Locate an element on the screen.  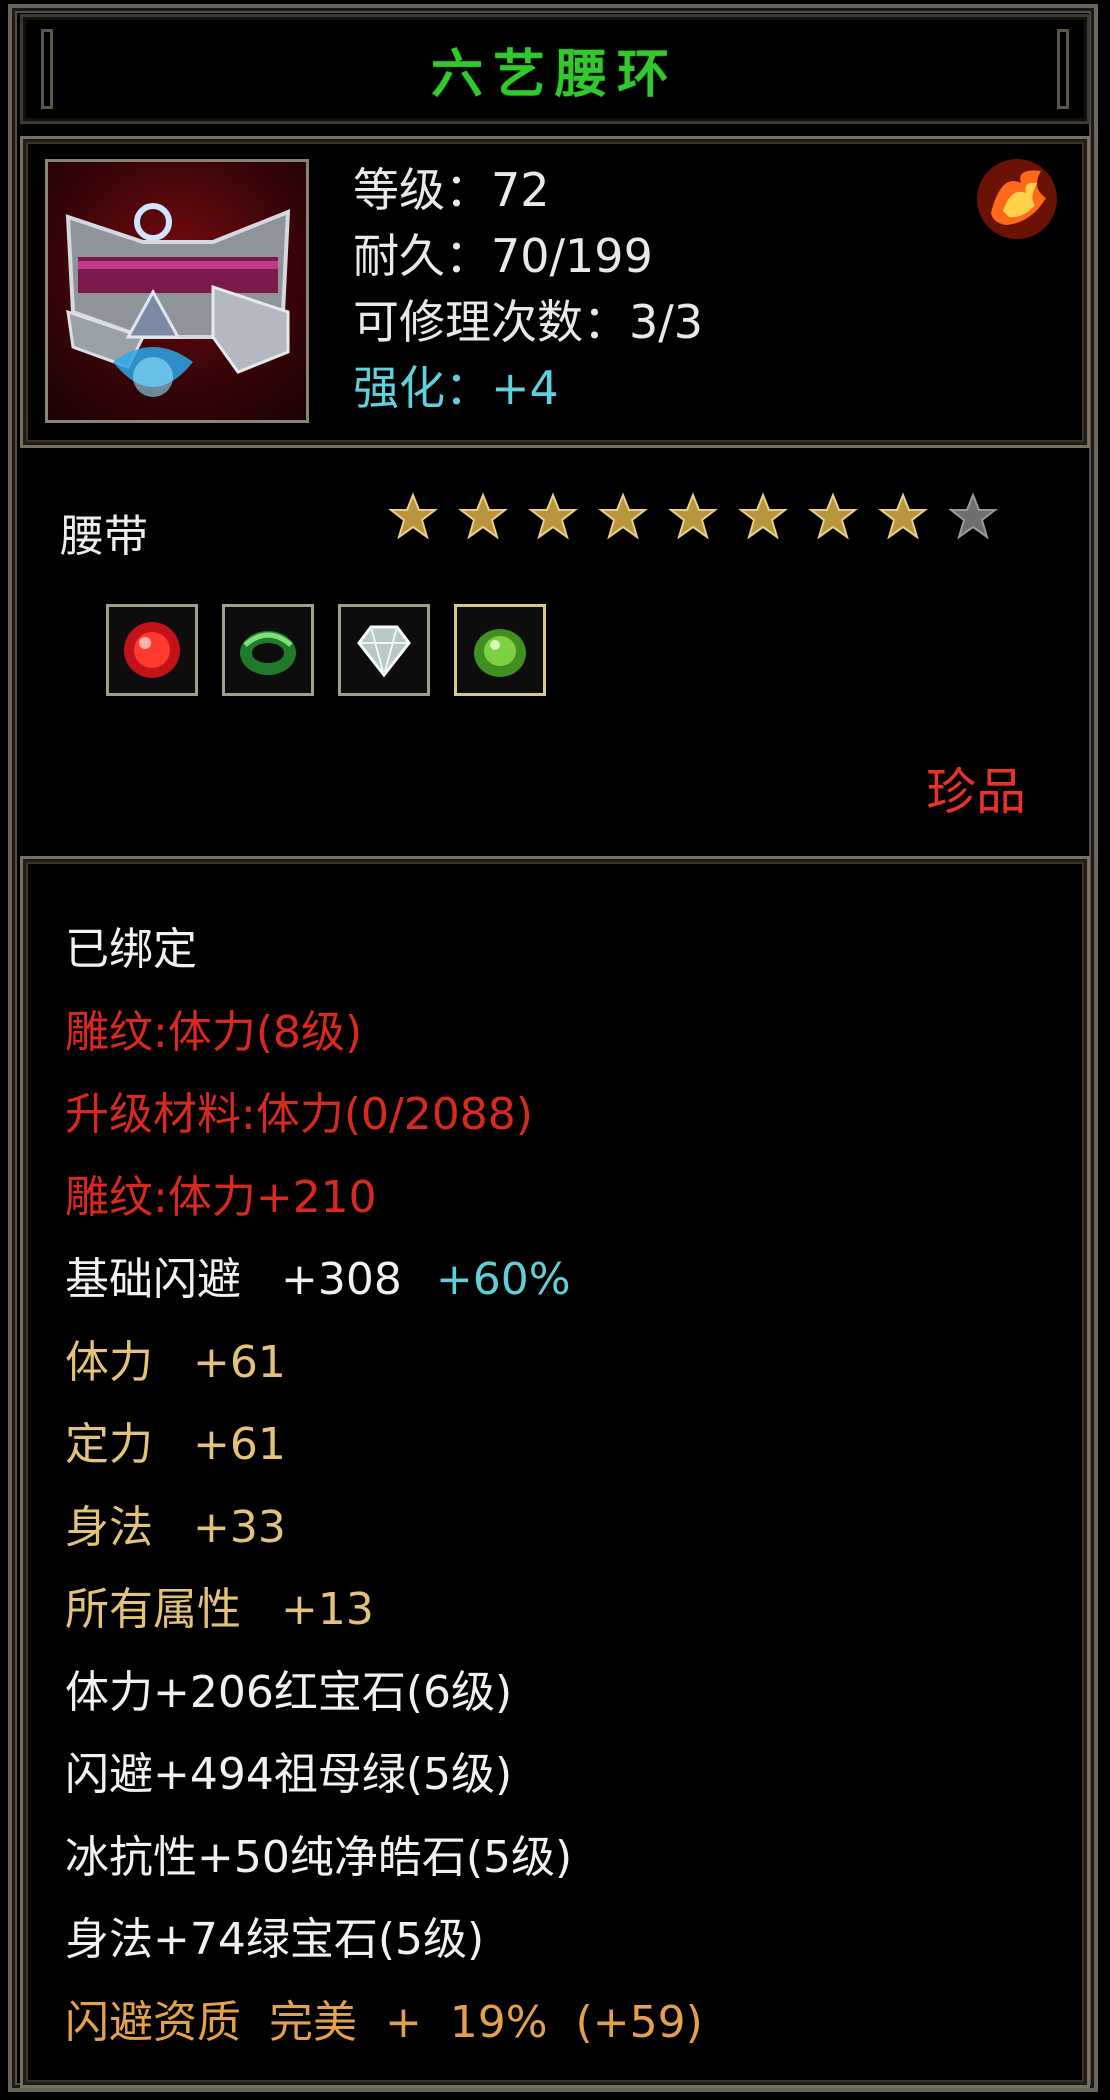
durability-line: 耐久：70/199 is located at coordinates (503, 256).